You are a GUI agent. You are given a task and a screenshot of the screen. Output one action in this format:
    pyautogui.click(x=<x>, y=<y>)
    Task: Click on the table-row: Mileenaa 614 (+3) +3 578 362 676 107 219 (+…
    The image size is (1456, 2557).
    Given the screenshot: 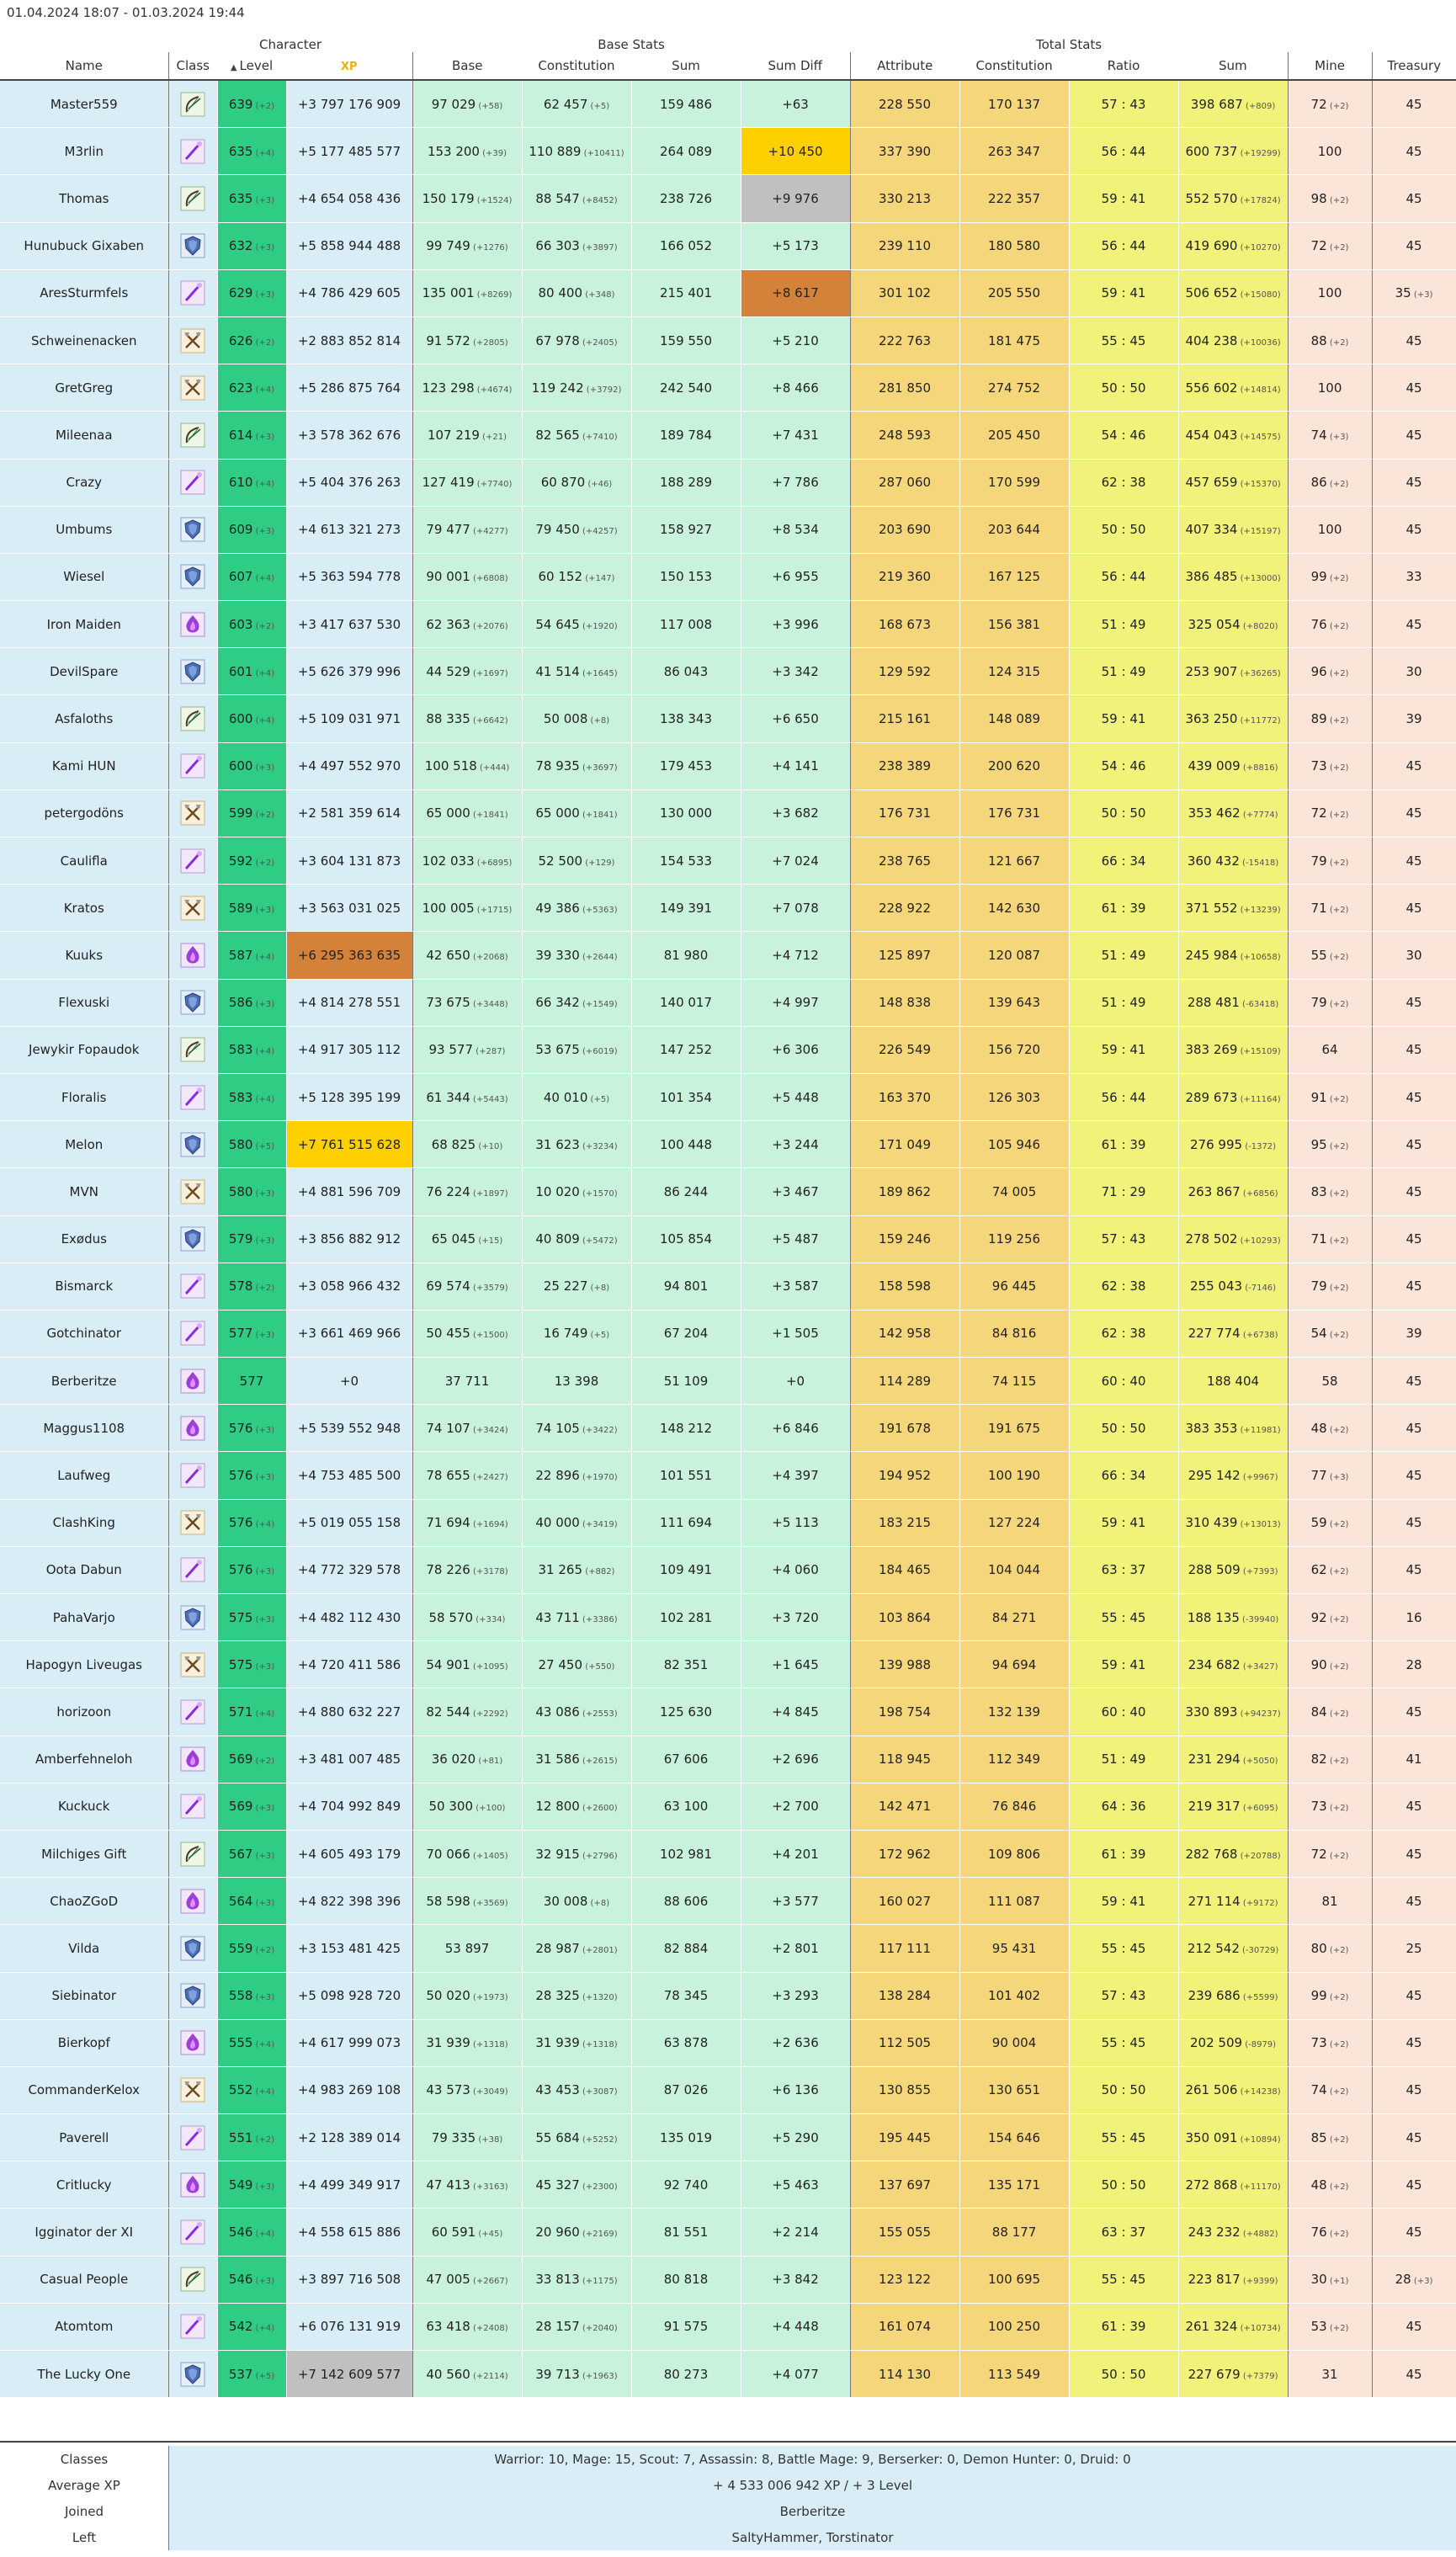 What is the action you would take?
    pyautogui.click(x=728, y=435)
    